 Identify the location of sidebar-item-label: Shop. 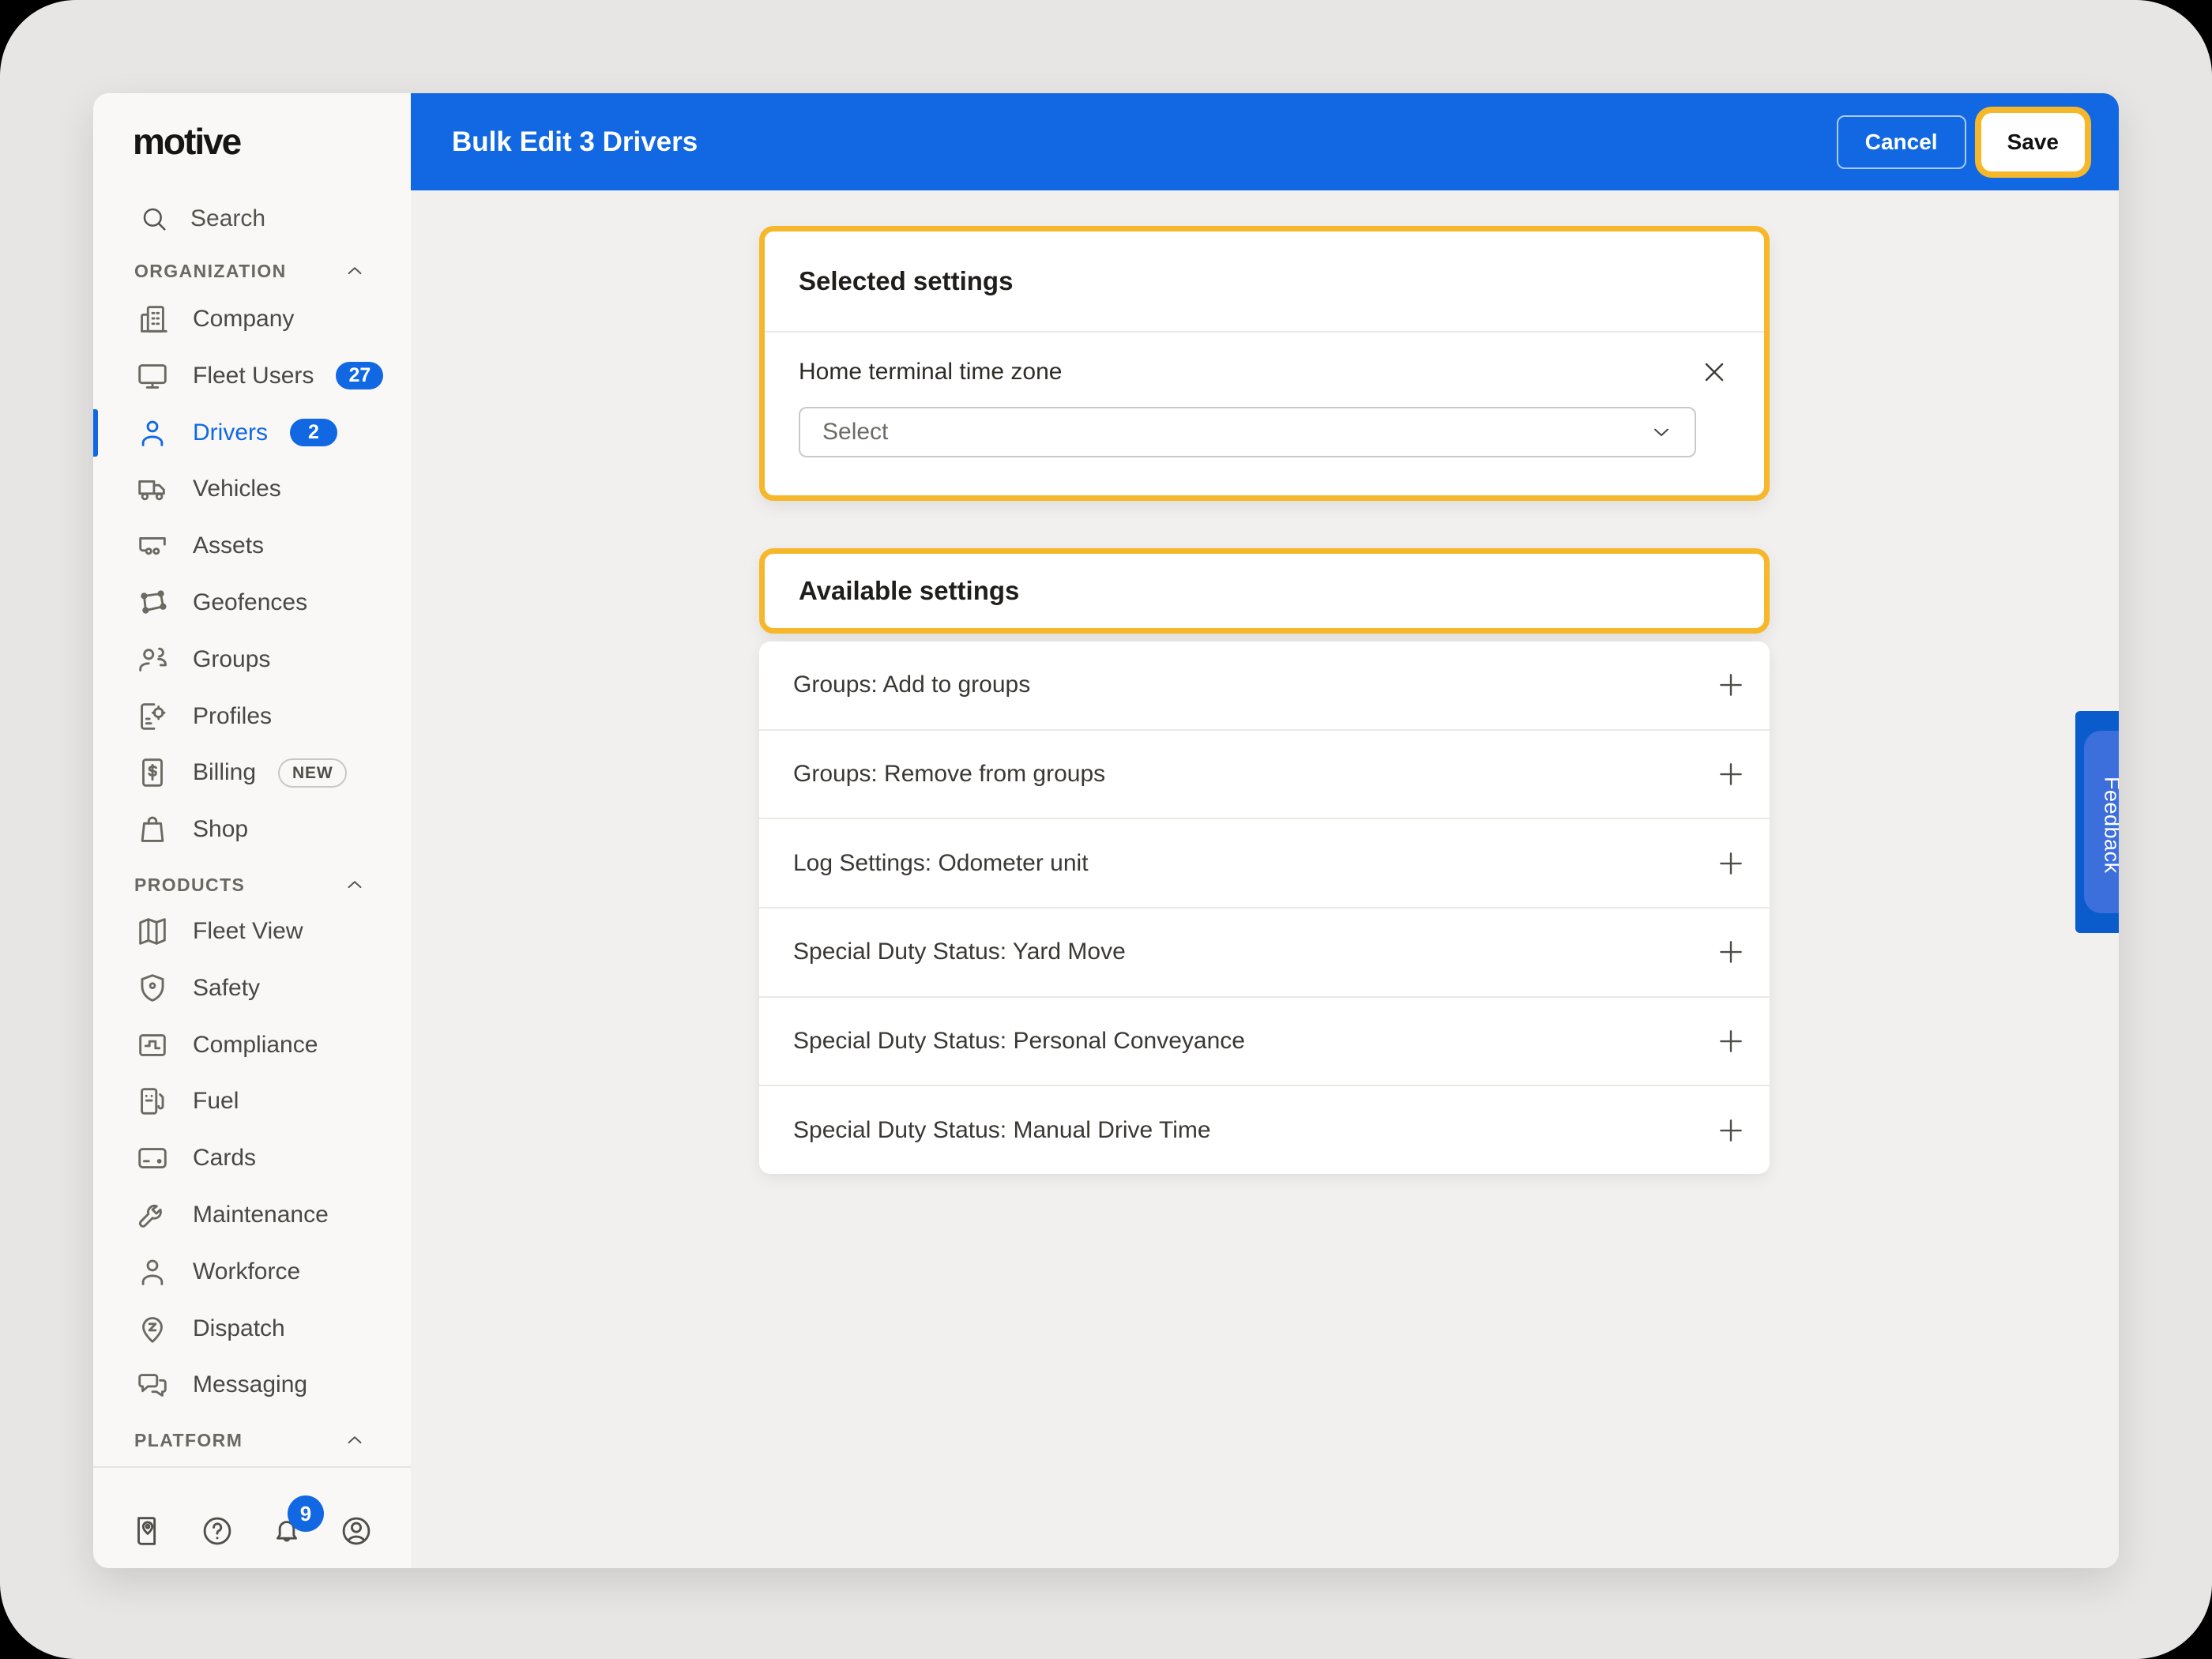
(221, 829).